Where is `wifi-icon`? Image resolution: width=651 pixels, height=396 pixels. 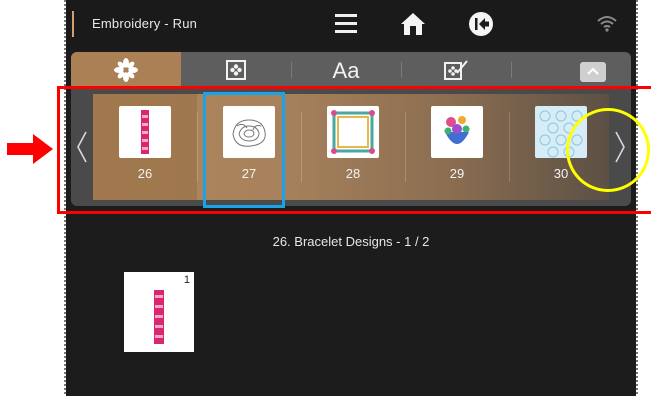
wifi-icon is located at coordinates (607, 23).